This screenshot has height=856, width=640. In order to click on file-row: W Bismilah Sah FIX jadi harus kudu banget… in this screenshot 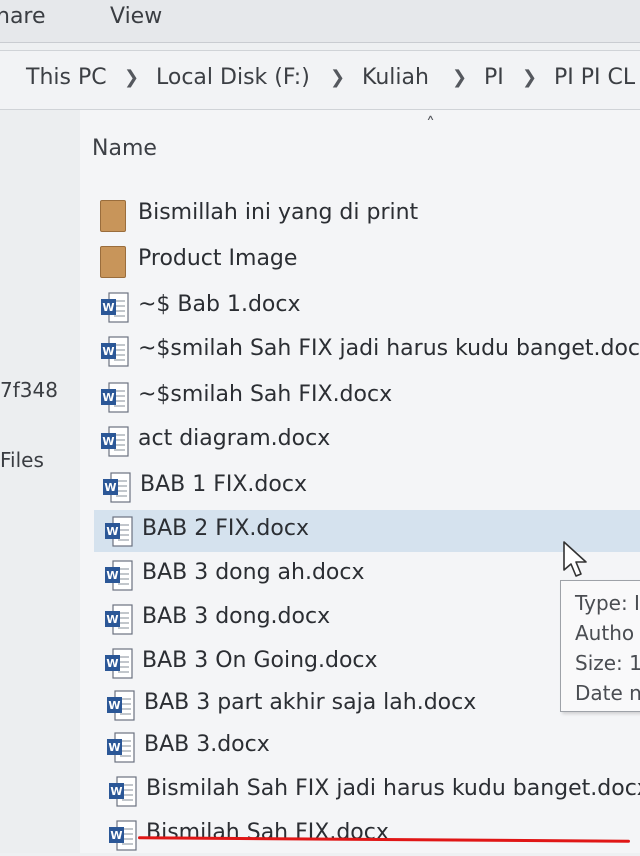, I will do `click(369, 791)`.